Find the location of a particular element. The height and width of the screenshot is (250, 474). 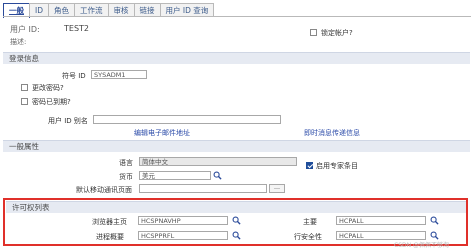

change-password-checkbox is located at coordinates (24, 87).